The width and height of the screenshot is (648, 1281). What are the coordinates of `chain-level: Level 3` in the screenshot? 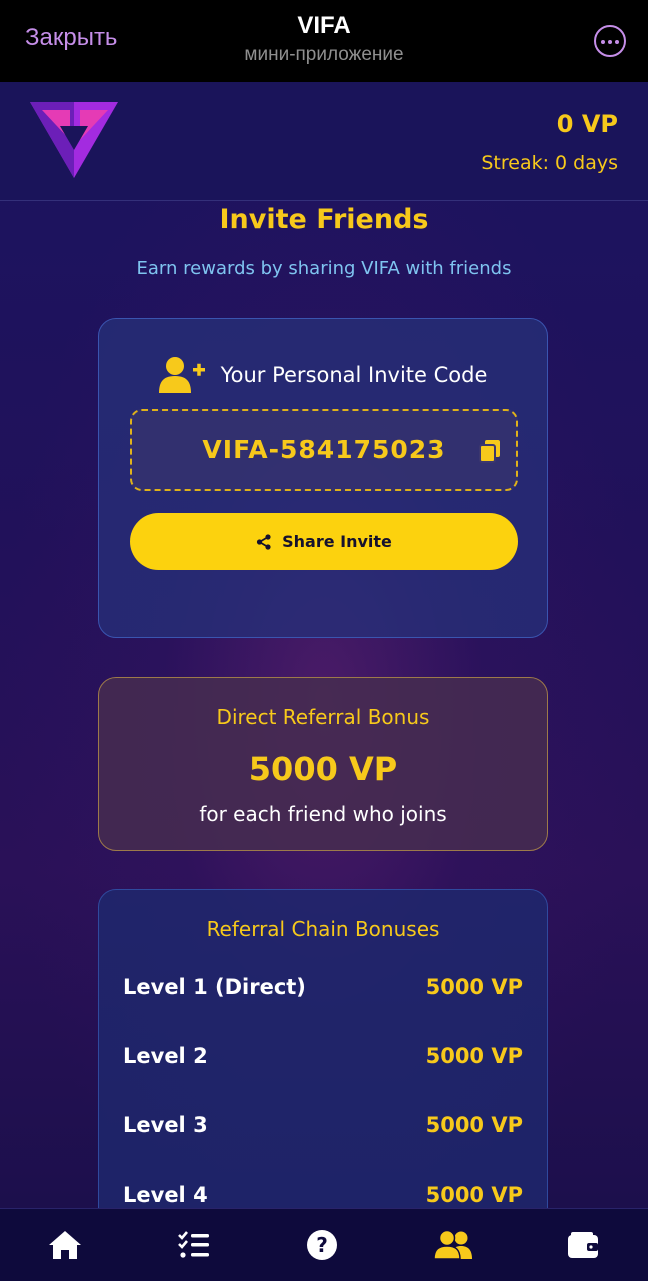 It's located at (165, 1125).